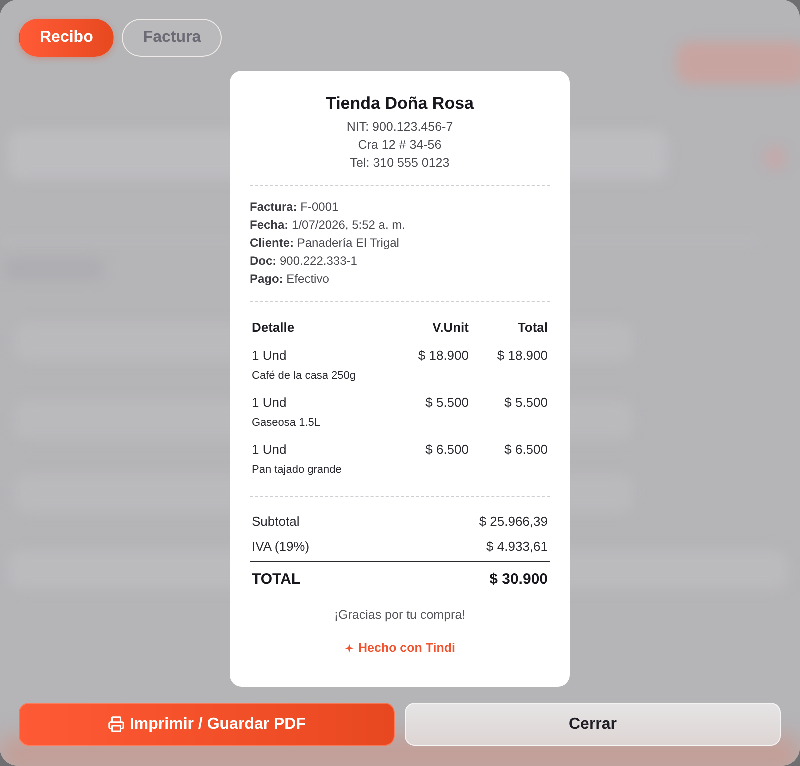 Image resolution: width=800 pixels, height=766 pixels. I want to click on column-header: Detalle, so click(274, 328).